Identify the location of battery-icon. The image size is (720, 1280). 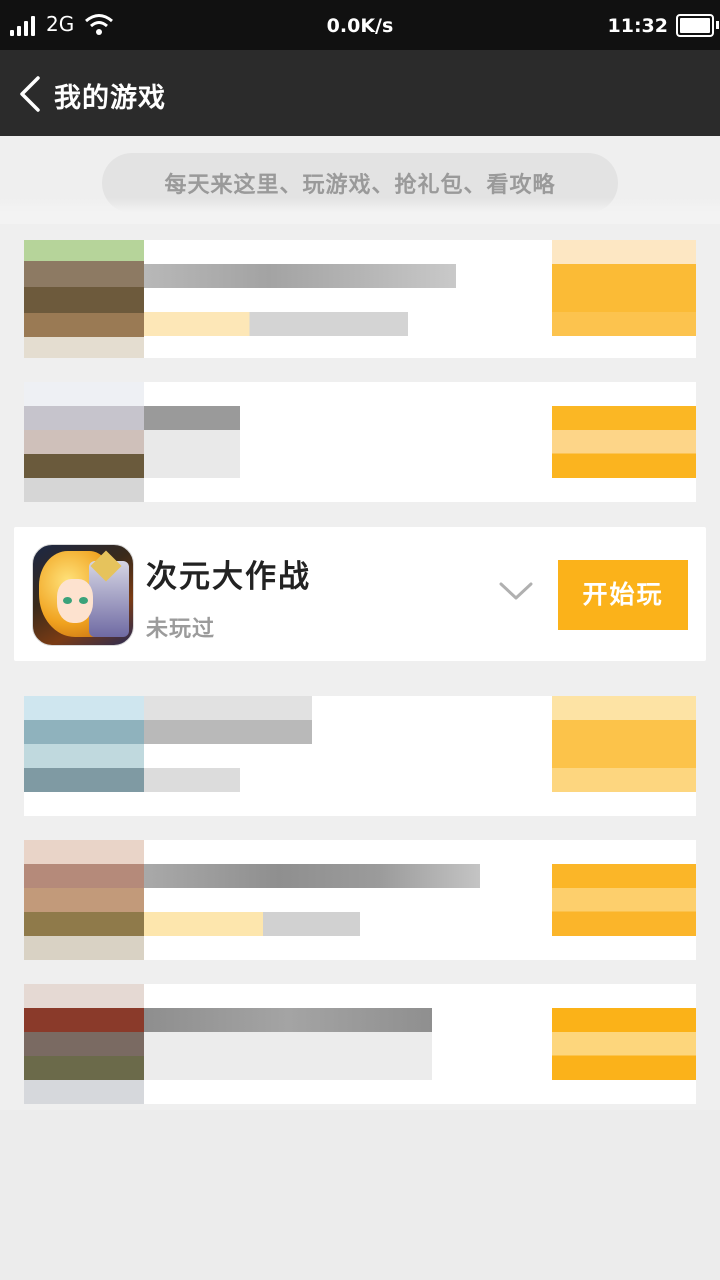
(695, 25).